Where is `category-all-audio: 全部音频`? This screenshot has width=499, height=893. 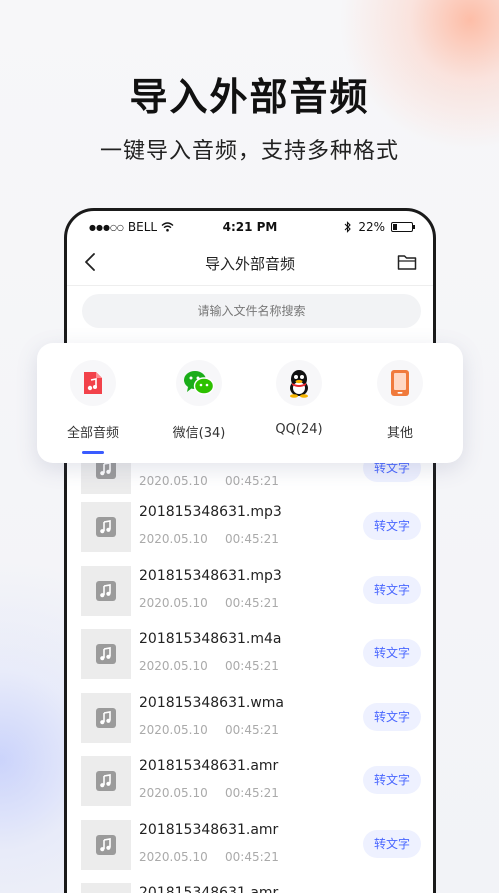 category-all-audio: 全部音频 is located at coordinates (93, 407).